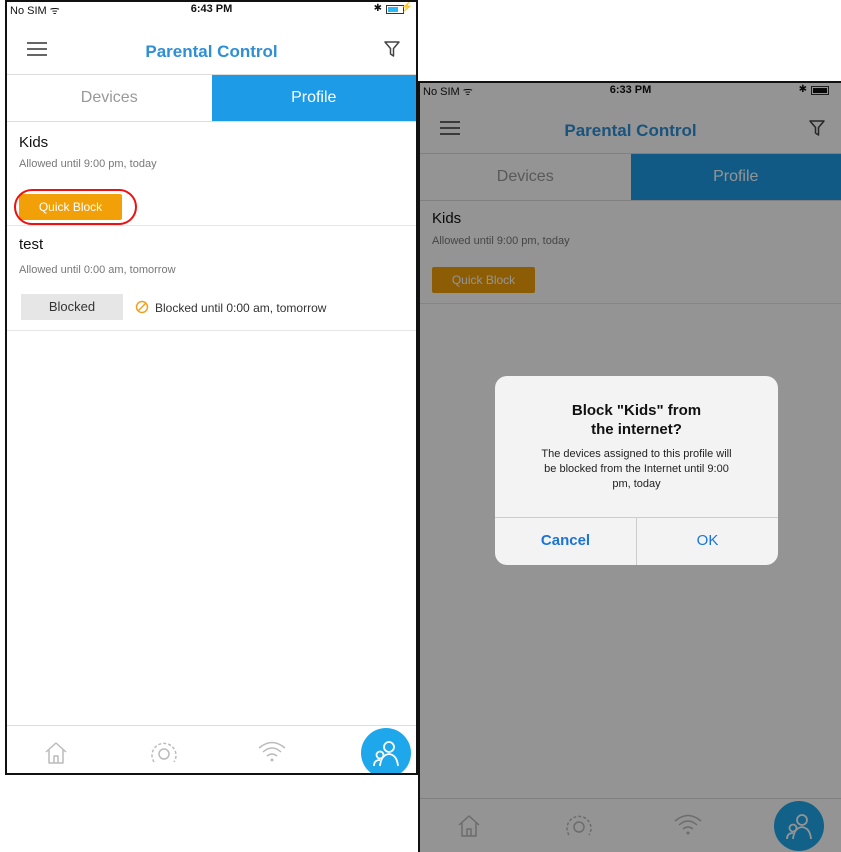 The width and height of the screenshot is (841, 852). I want to click on ok-button: OK, so click(707, 541).